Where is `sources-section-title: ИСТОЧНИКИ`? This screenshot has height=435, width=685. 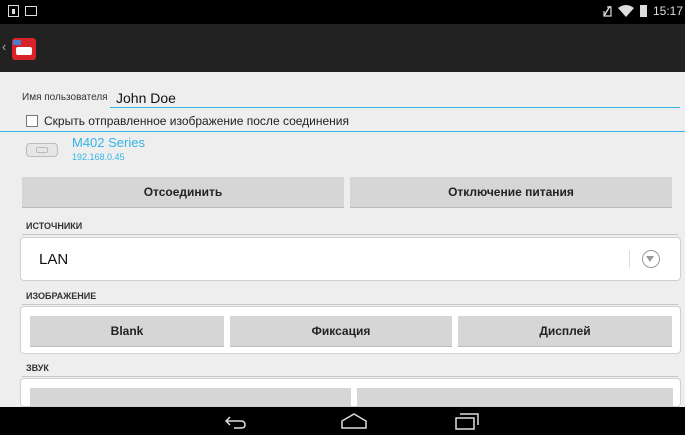
sources-section-title: ИСТОЧНИКИ is located at coordinates (54, 226).